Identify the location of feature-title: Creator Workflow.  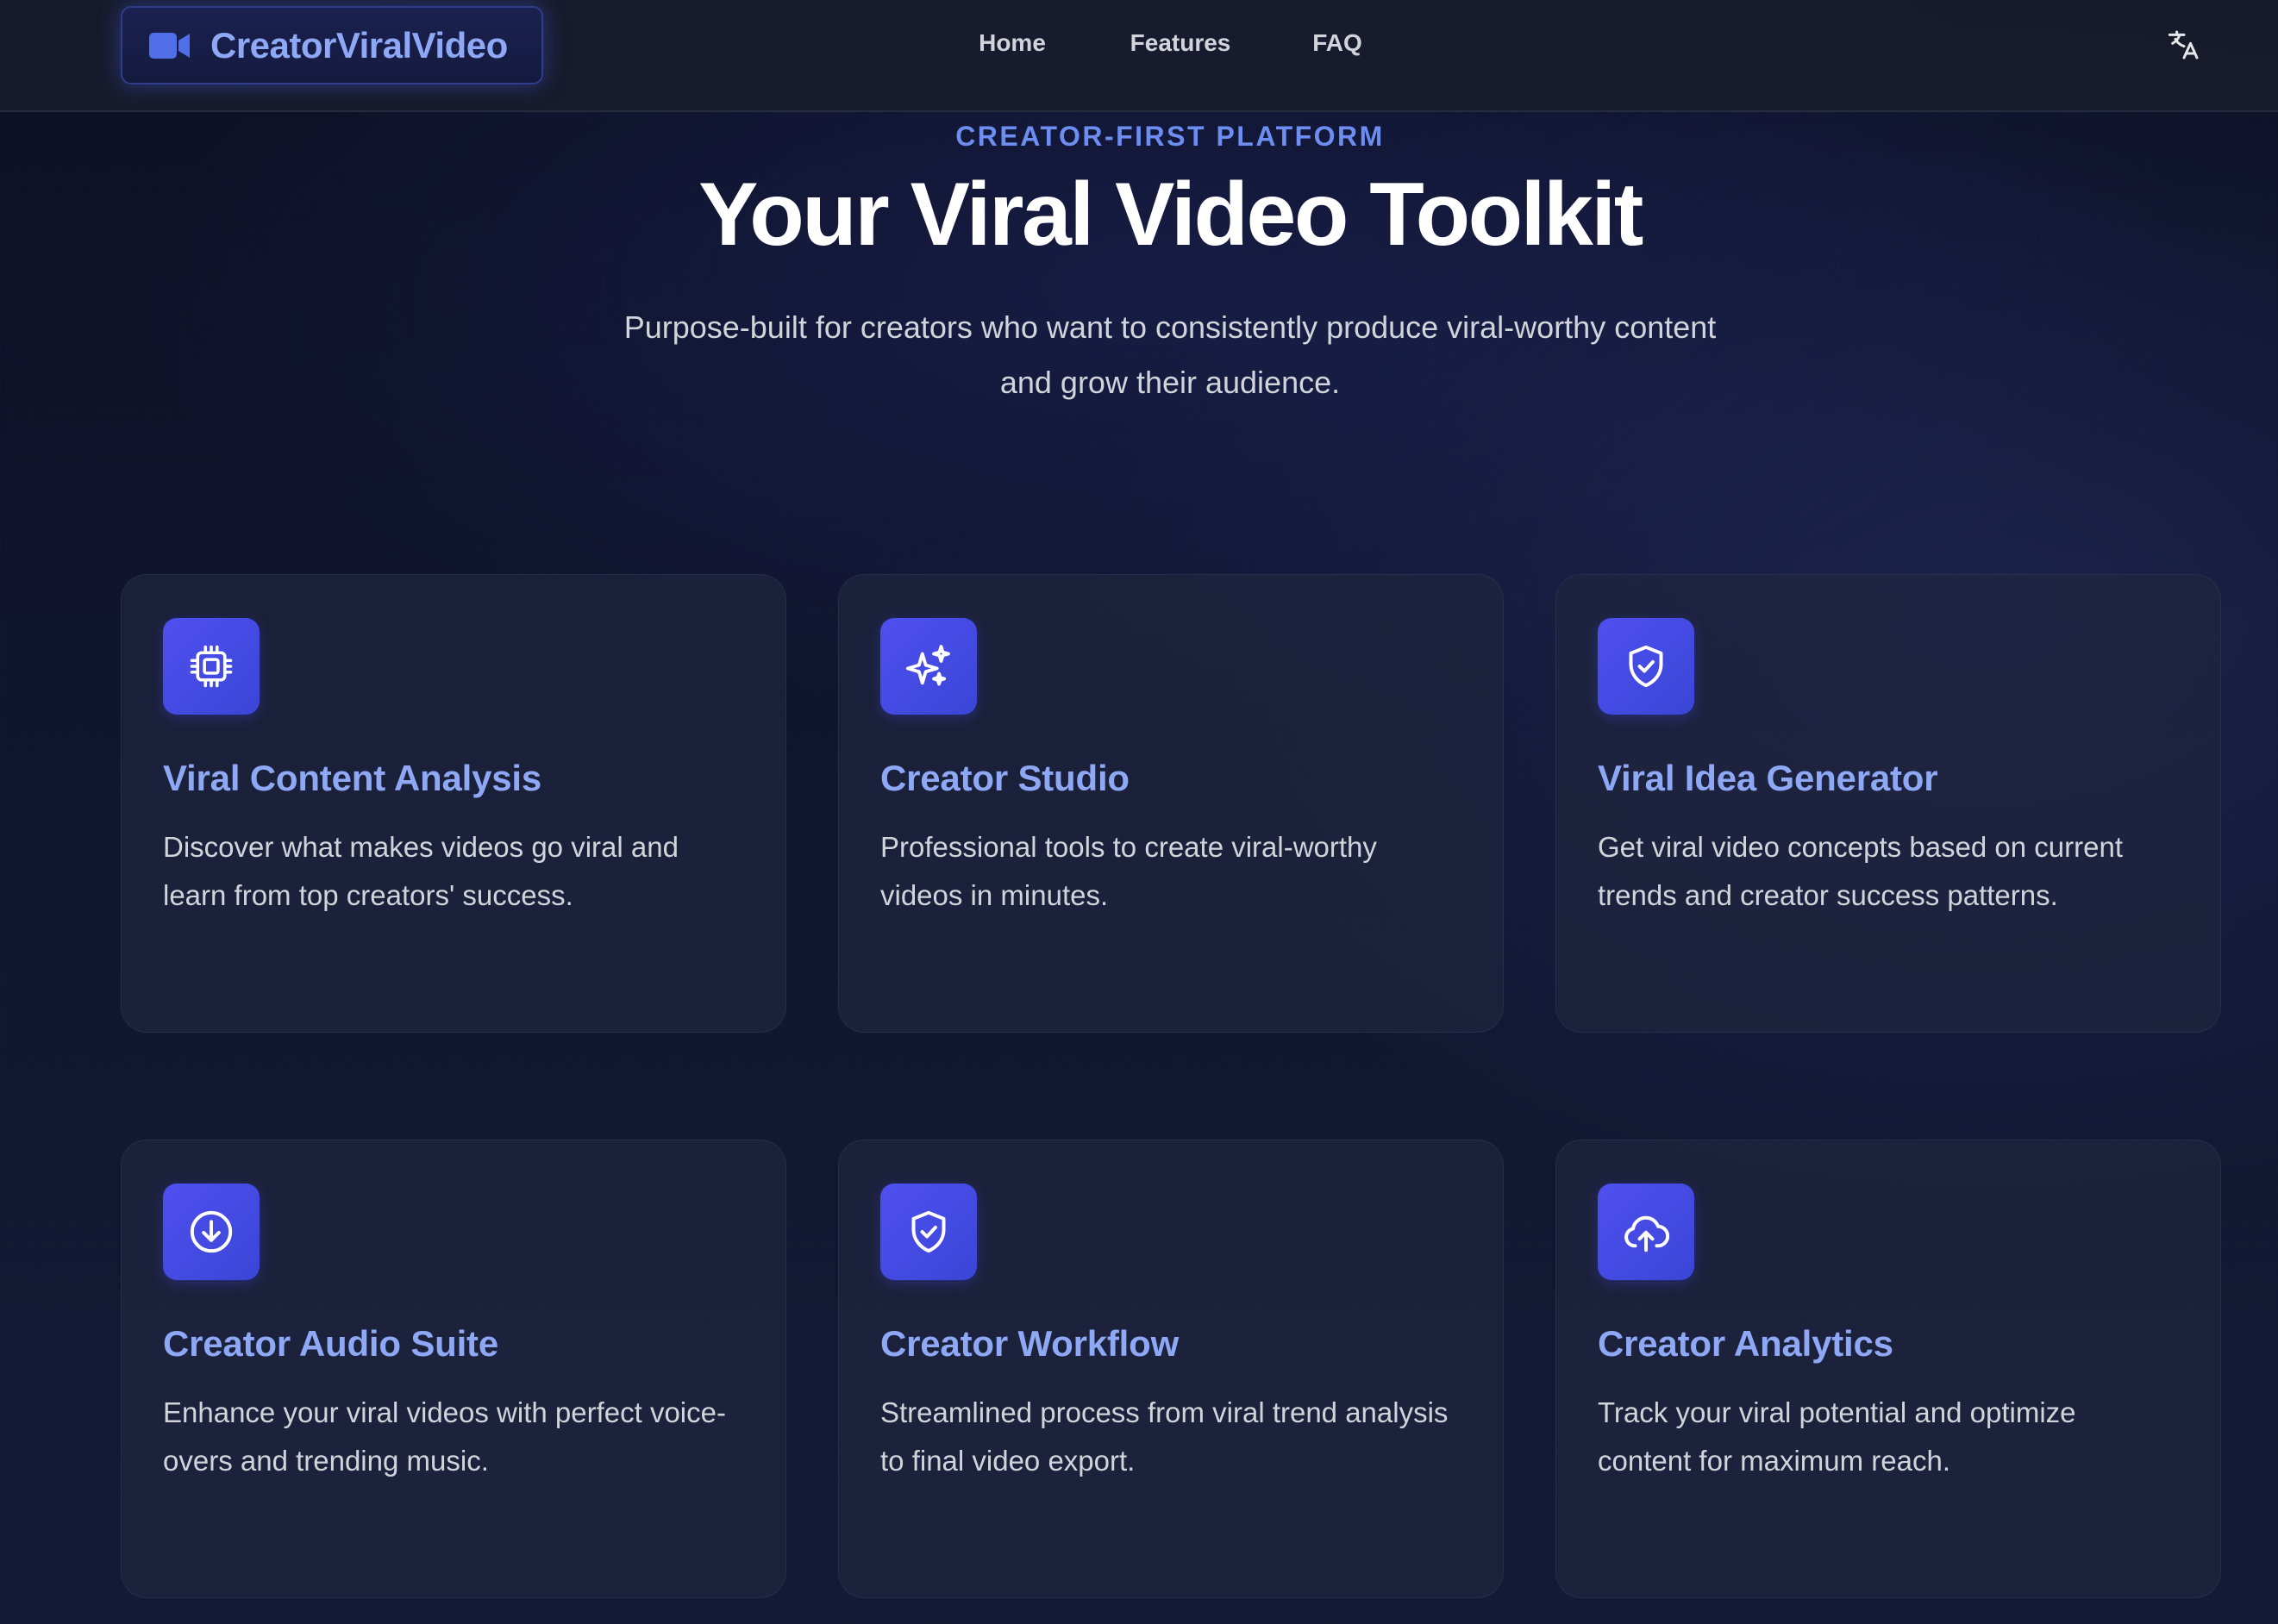
(1030, 1343).